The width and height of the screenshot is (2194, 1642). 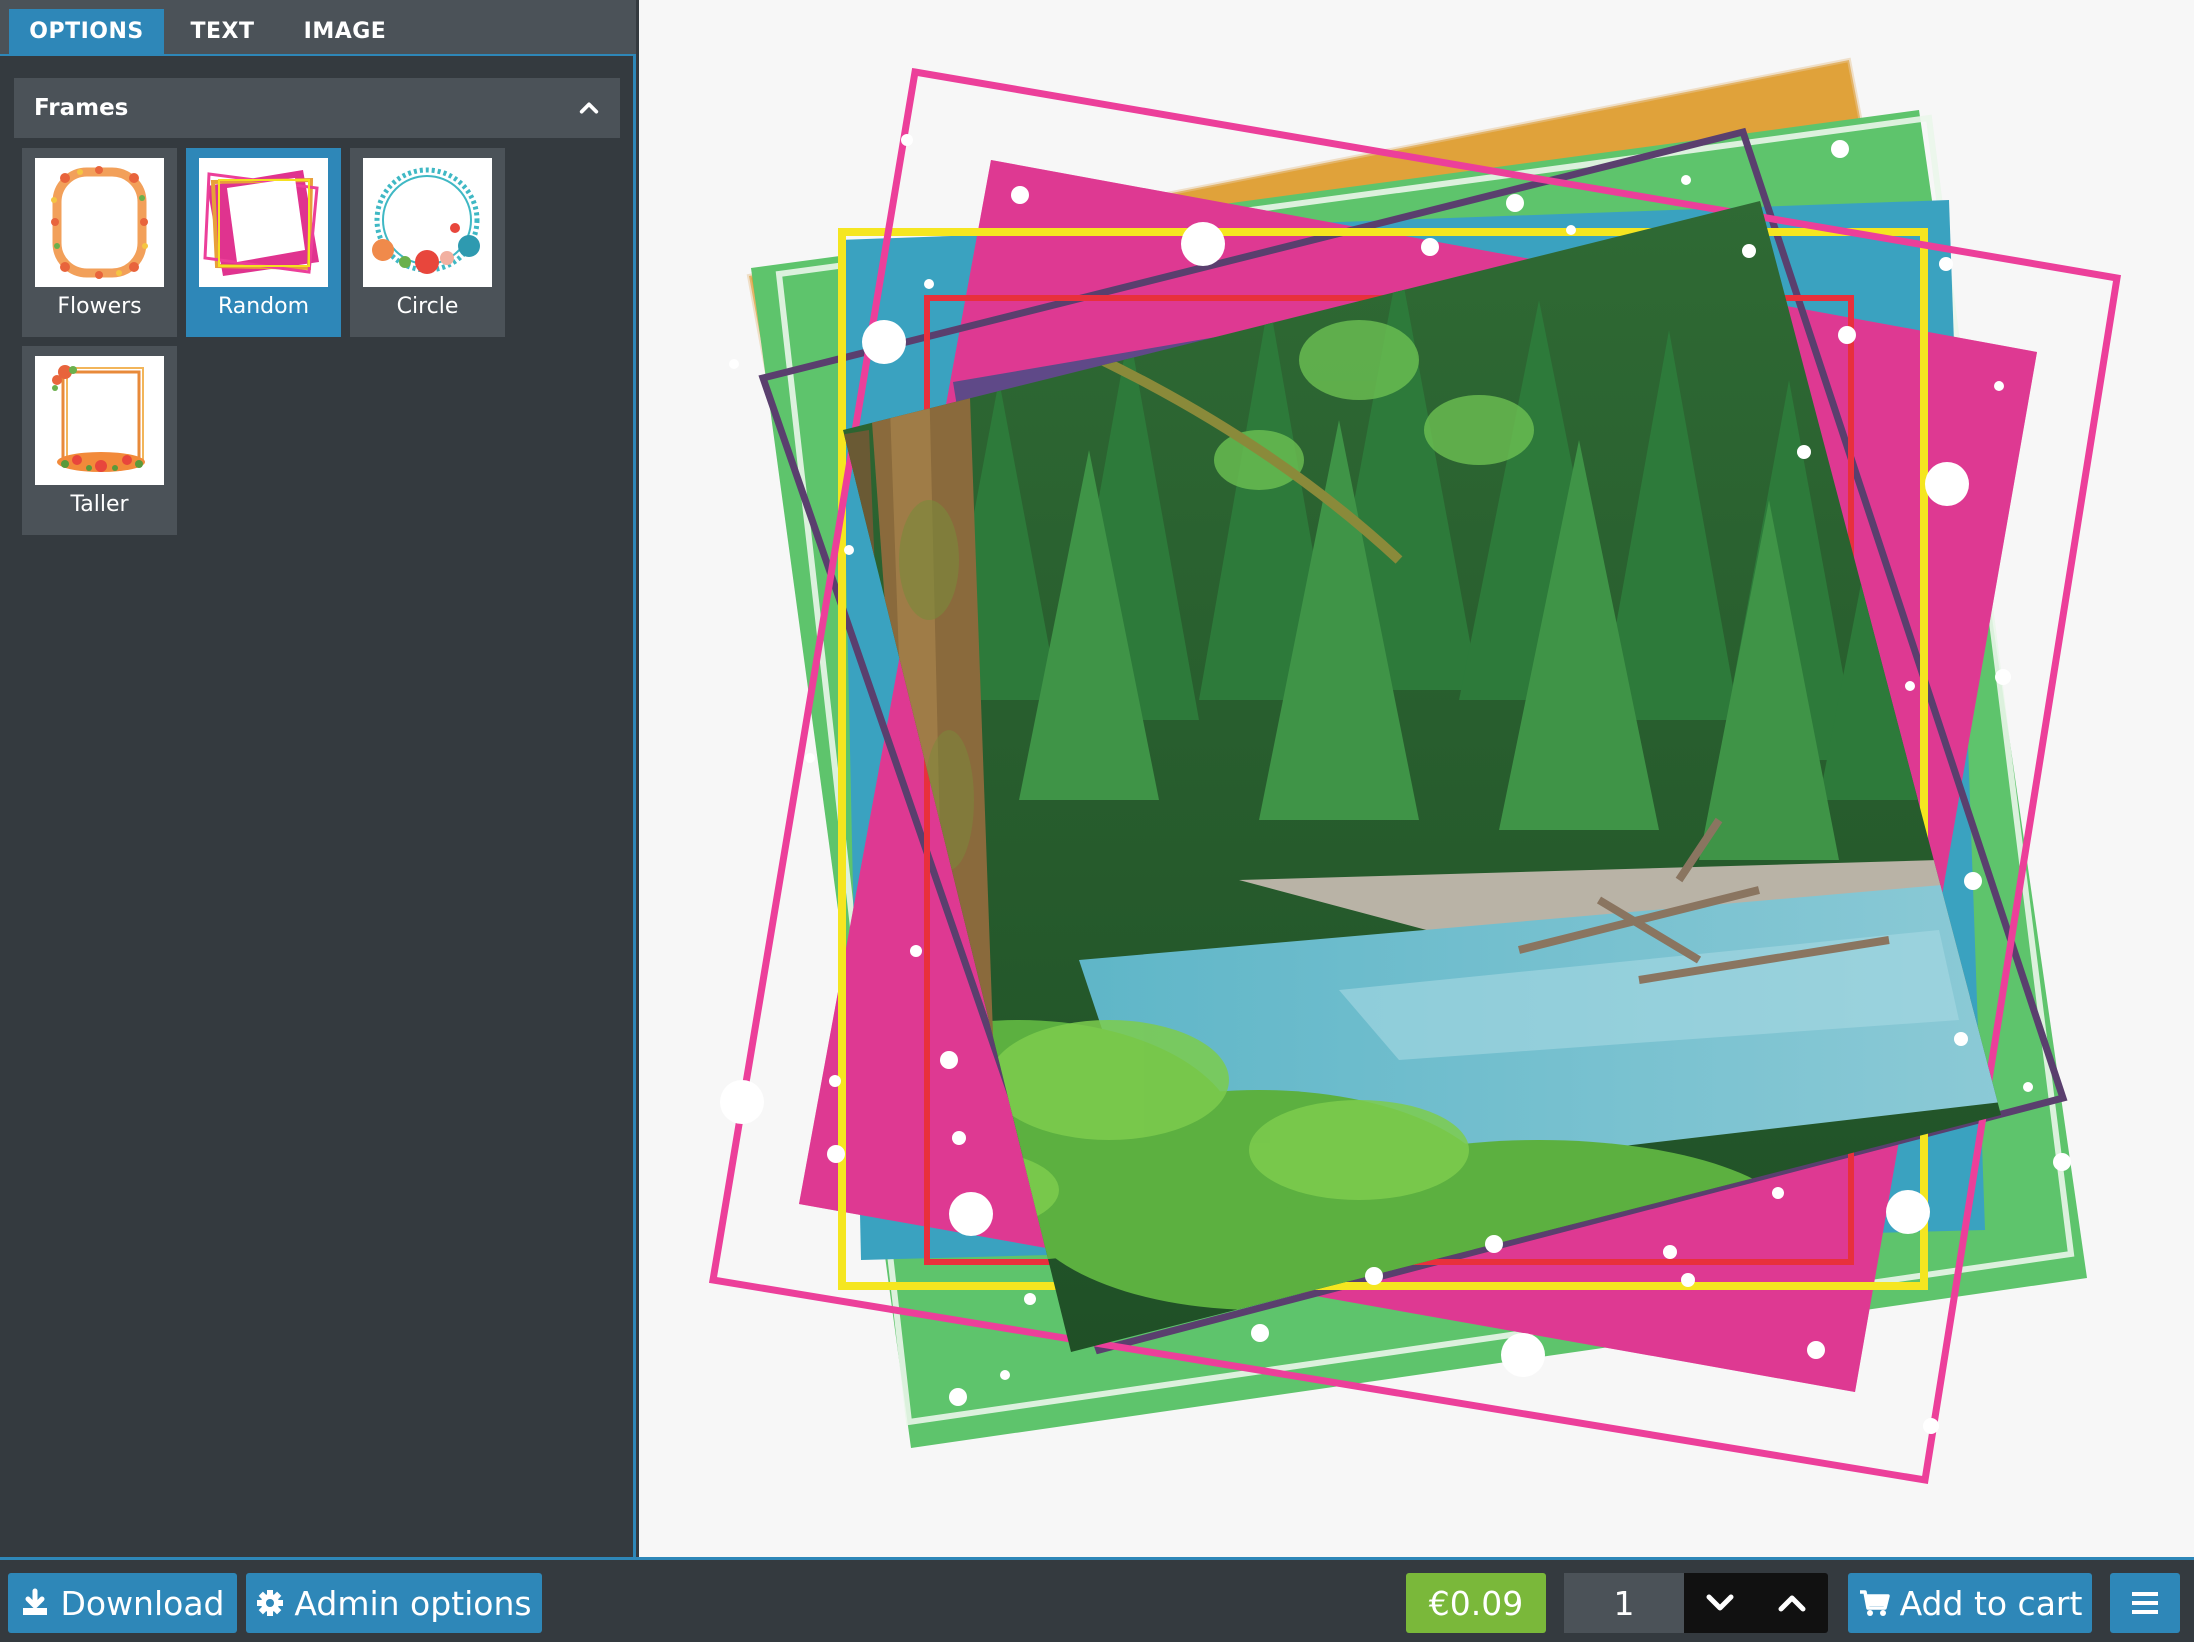 I want to click on frame-label-random: Random, so click(x=263, y=306).